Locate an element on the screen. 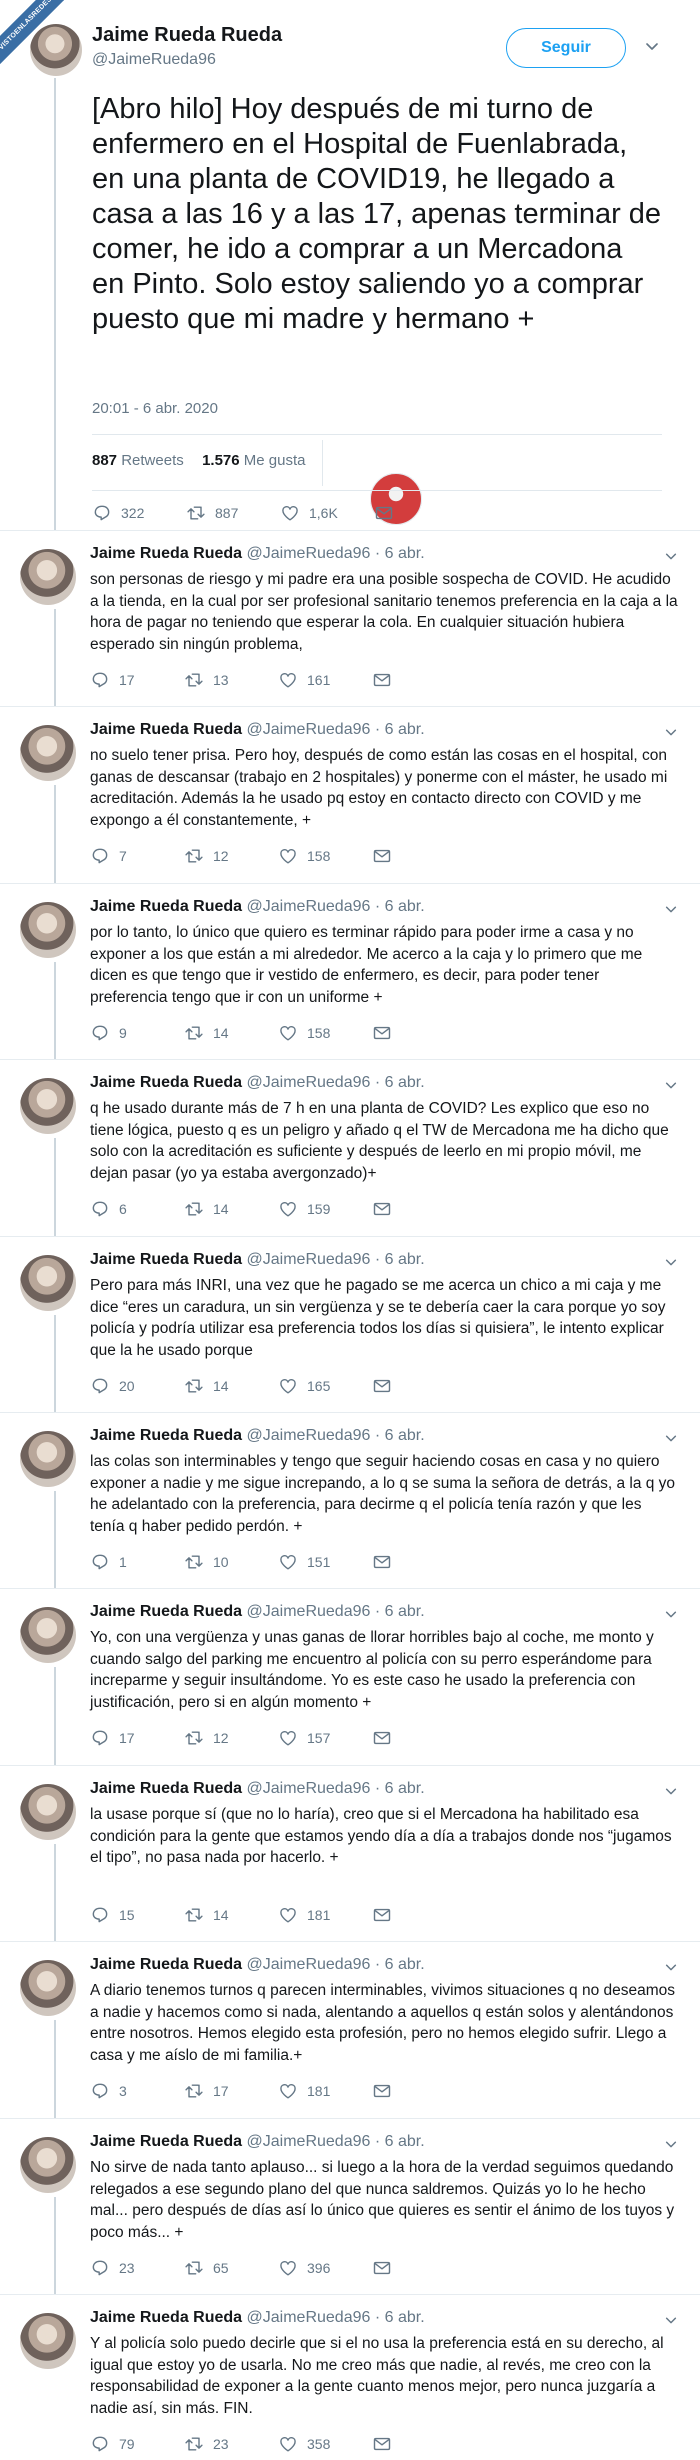 Image resolution: width=700 pixels, height=2460 pixels. likes-label: Me gusta is located at coordinates (275, 460).